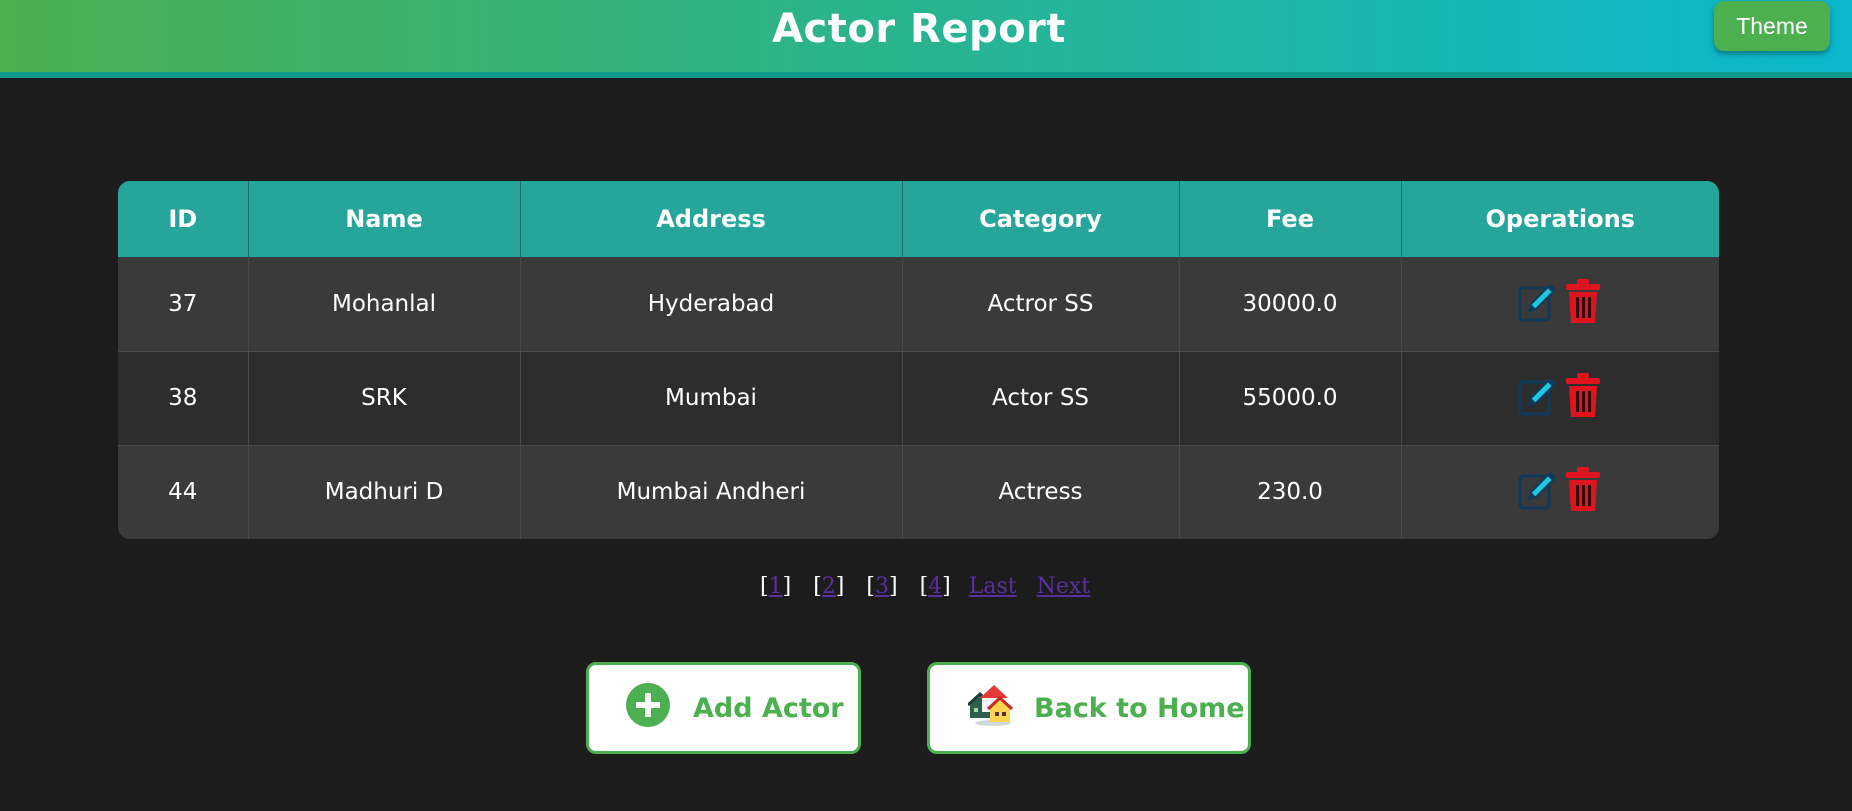 This screenshot has width=1852, height=811. Describe the element at coordinates (183, 492) in the screenshot. I see `cell-id: 44` at that location.